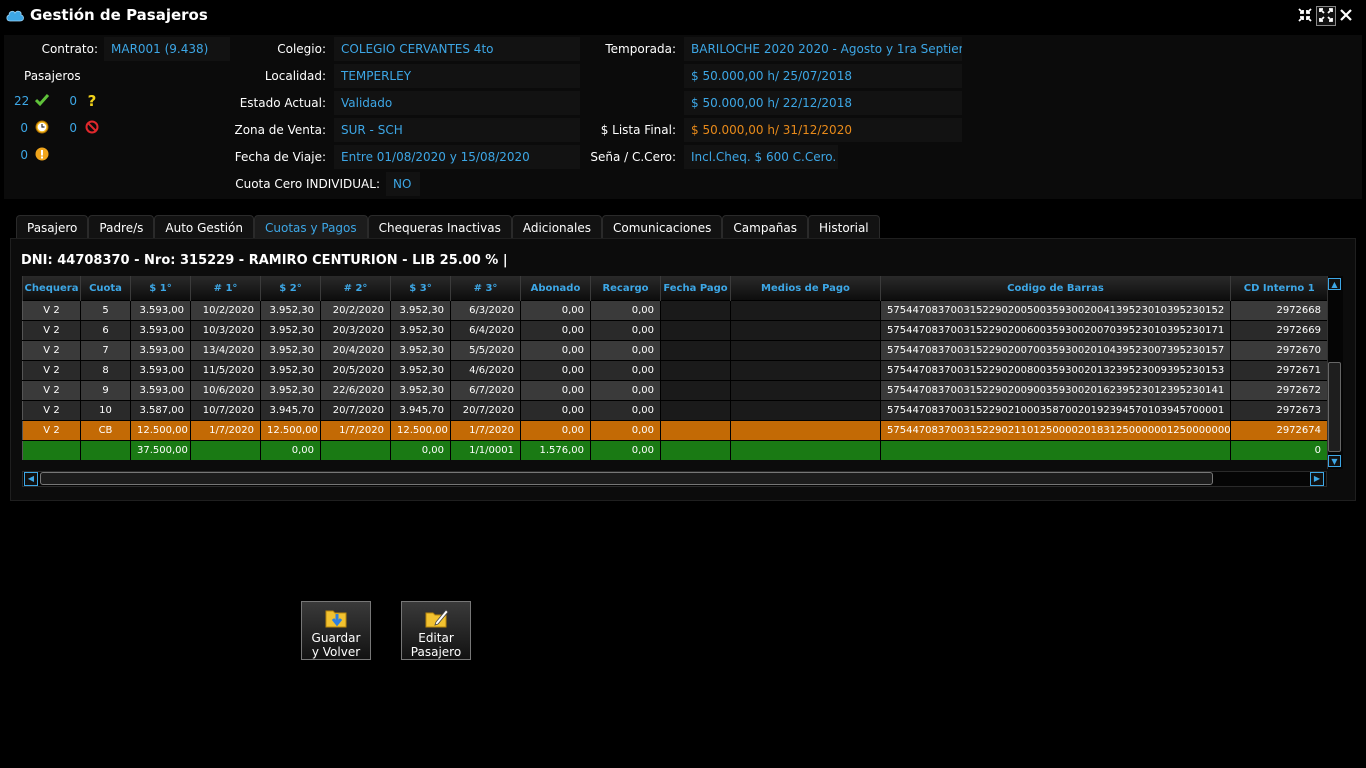 The image size is (1366, 768). I want to click on table-cell: 9, so click(105, 390).